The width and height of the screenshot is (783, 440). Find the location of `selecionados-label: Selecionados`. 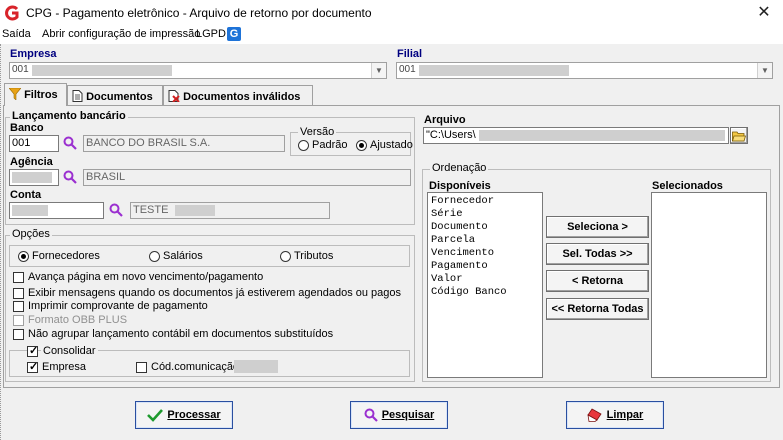

selecionados-label: Selecionados is located at coordinates (687, 186).